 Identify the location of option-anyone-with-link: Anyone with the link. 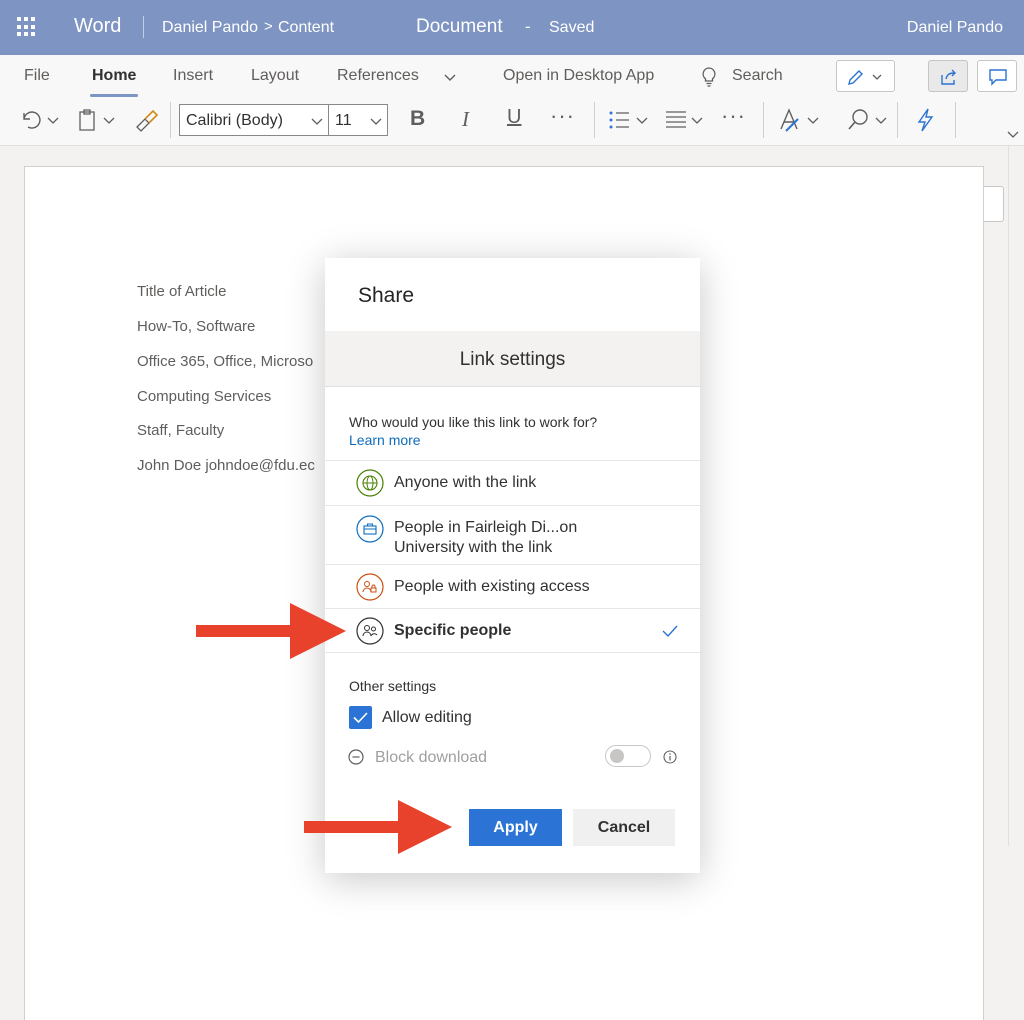
(512, 482).